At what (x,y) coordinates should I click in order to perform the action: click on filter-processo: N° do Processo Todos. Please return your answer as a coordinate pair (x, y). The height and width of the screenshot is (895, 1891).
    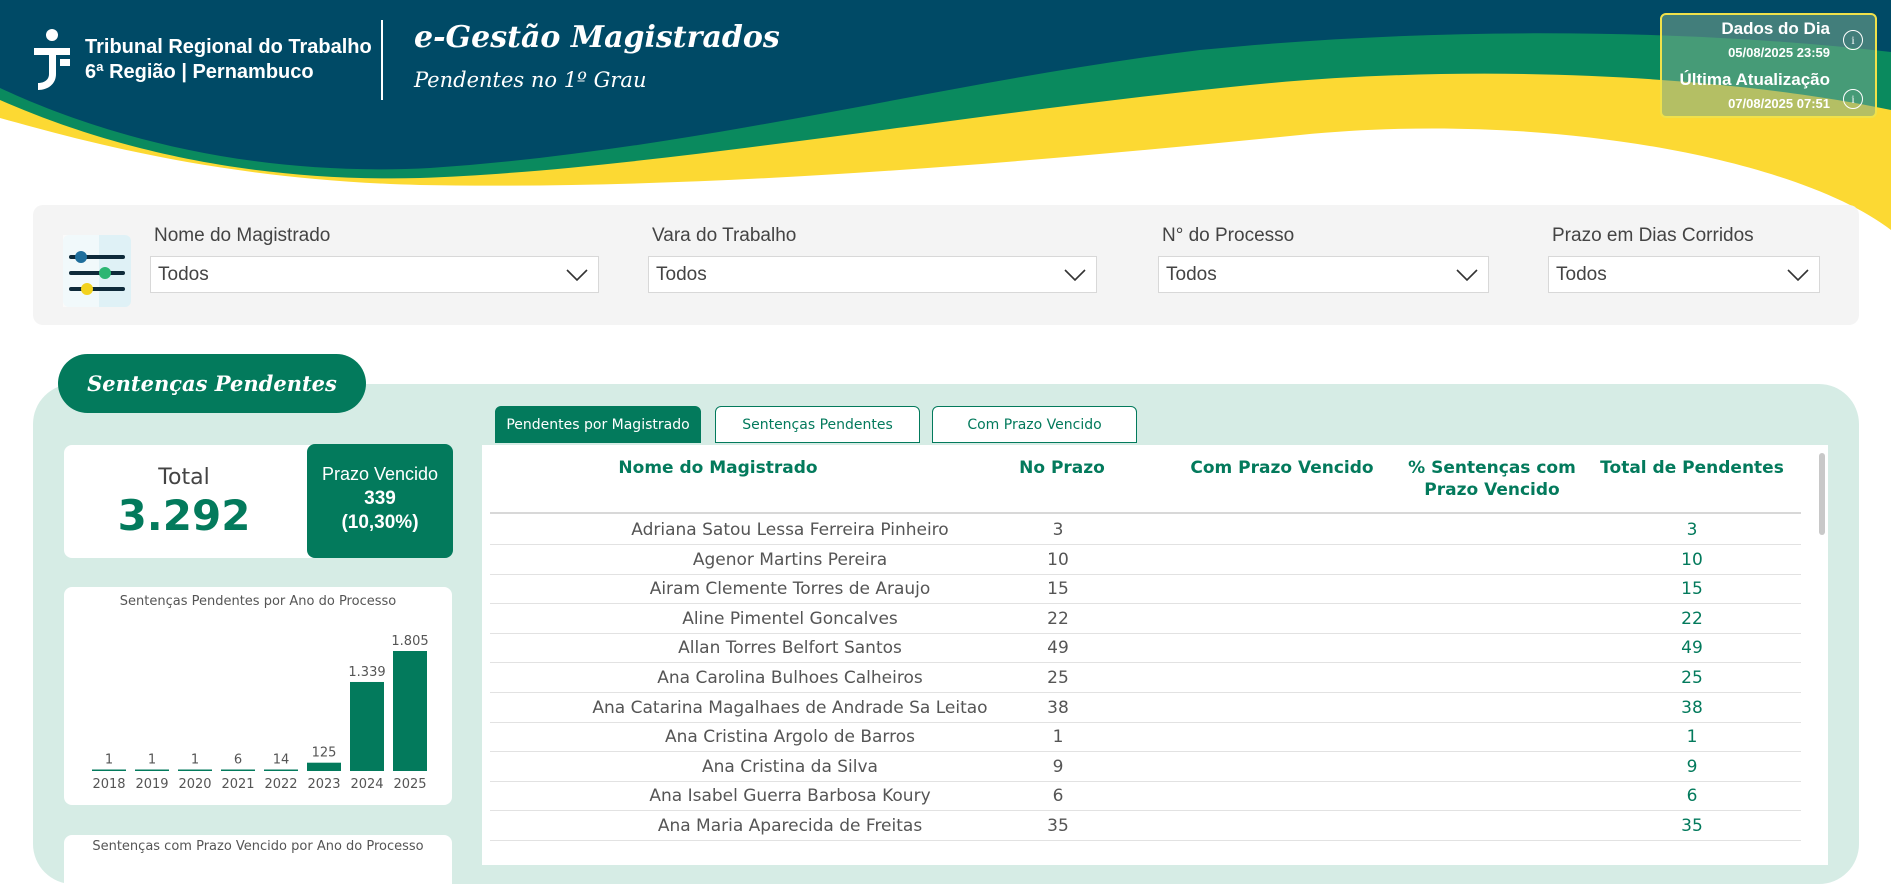
    Looking at the image, I should click on (1323, 259).